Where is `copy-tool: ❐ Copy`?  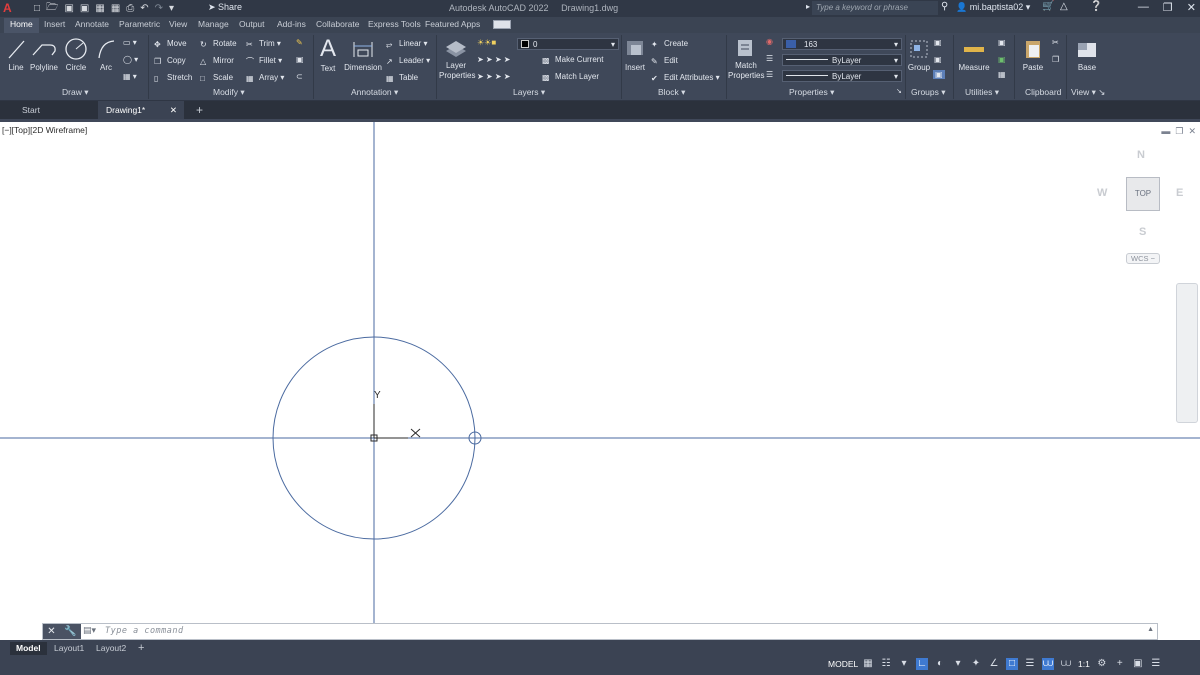 copy-tool: ❐ Copy is located at coordinates (170, 61).